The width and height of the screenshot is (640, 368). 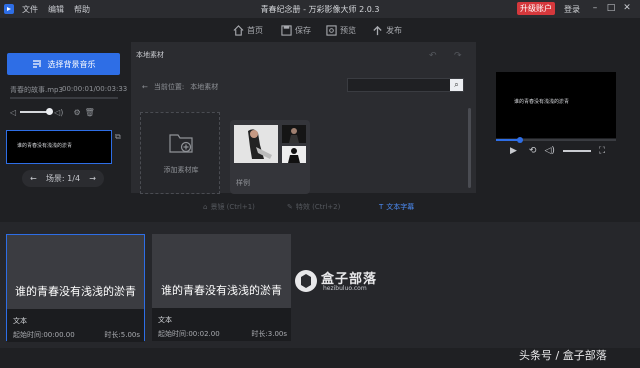 What do you see at coordinates (556, 140) in the screenshot?
I see `preview-progress-bar` at bounding box center [556, 140].